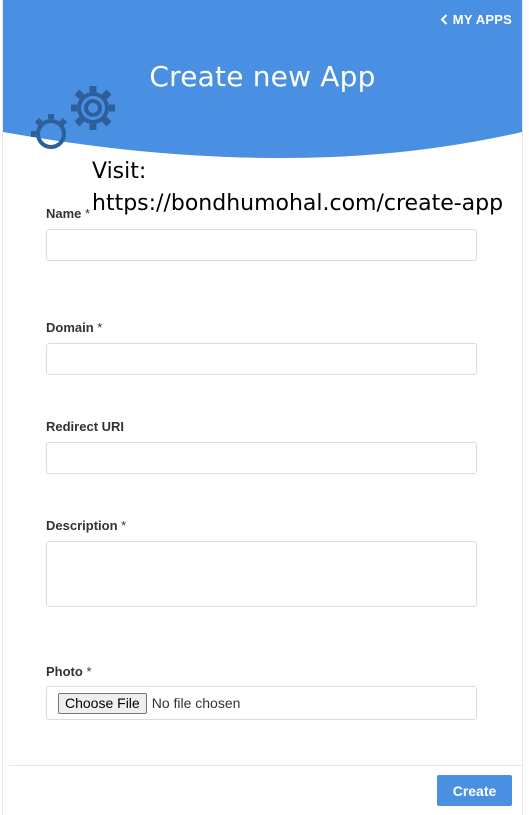 This screenshot has width=529, height=815. Describe the element at coordinates (261, 245) in the screenshot. I see `name-input` at that location.